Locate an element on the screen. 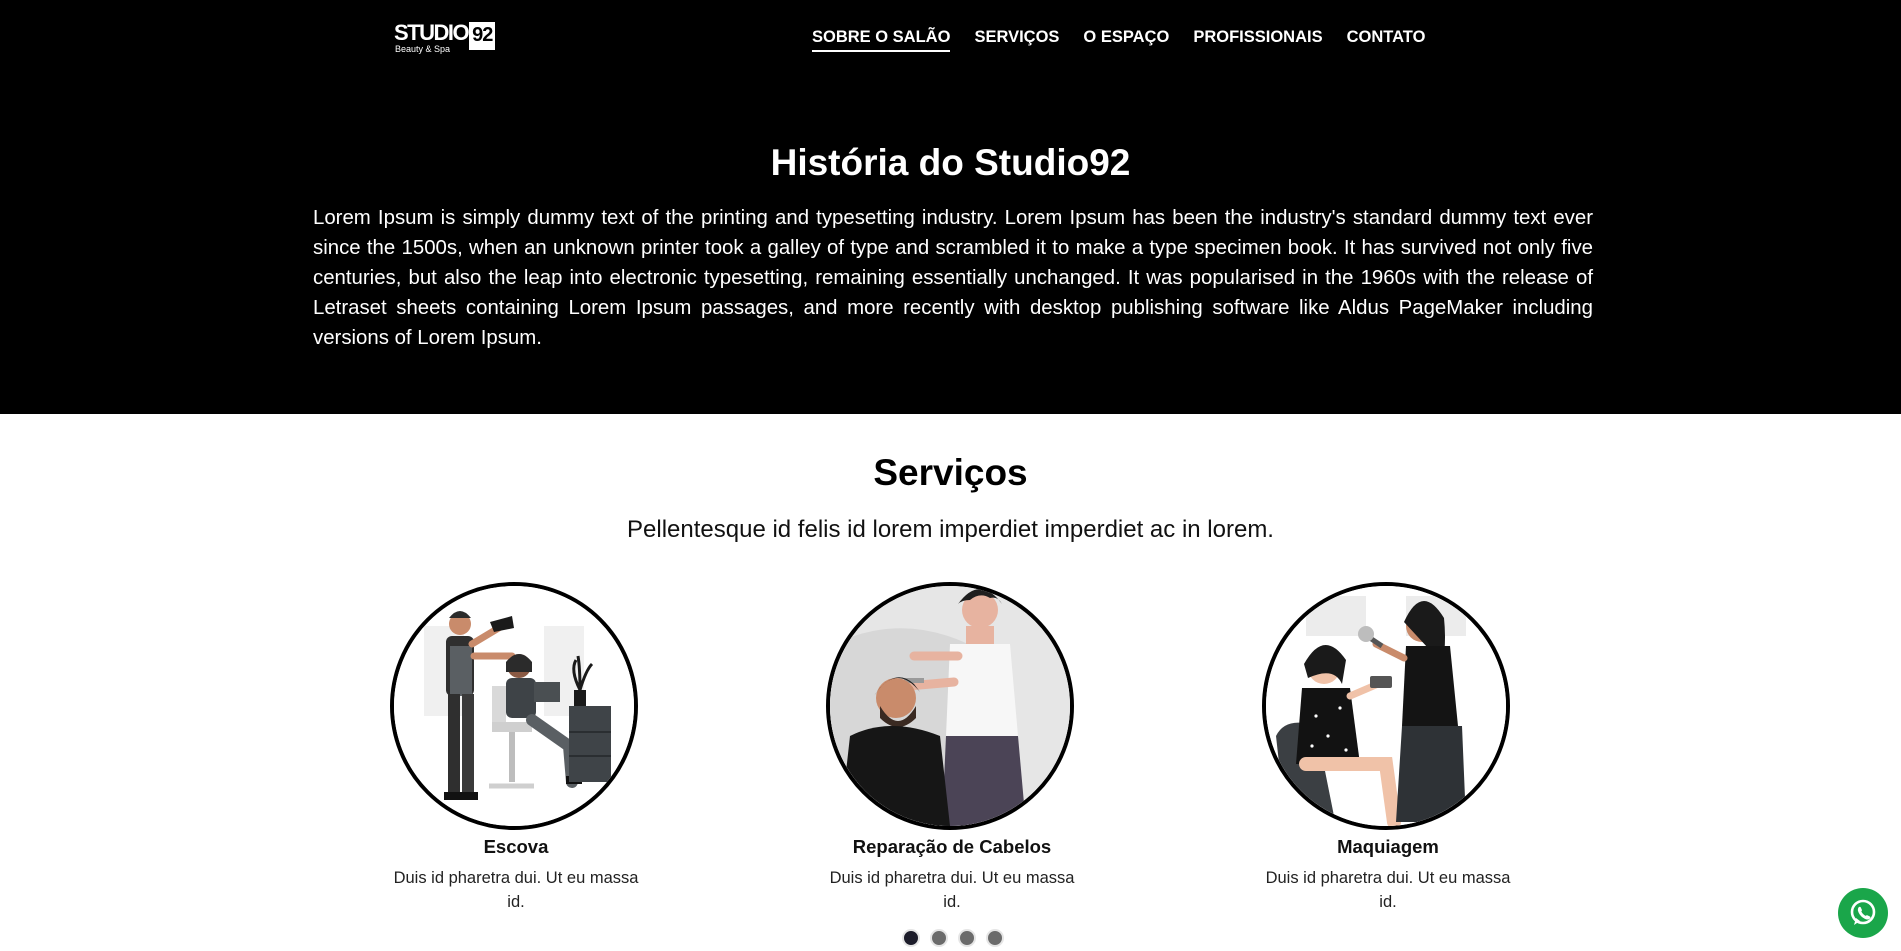 This screenshot has height=951, width=1901. logo-text: STUDIO is located at coordinates (432, 32).